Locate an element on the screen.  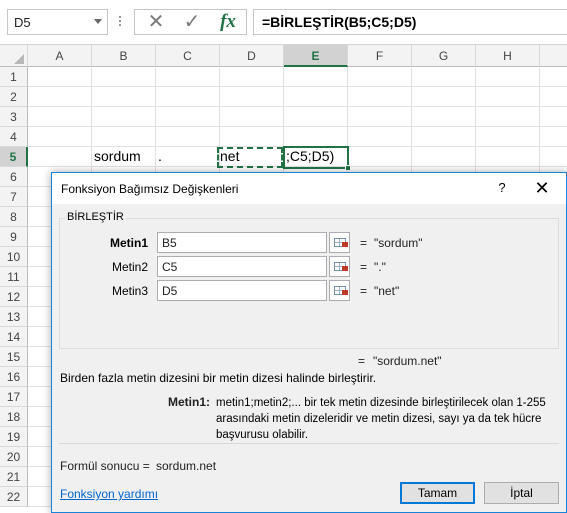
fill-handle is located at coordinates (348, 168).